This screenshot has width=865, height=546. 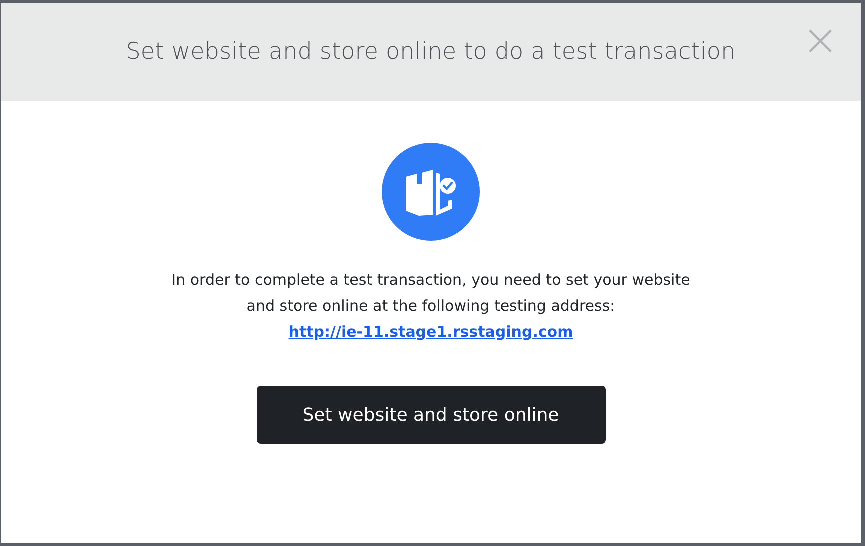 I want to click on testing-address-link: http://ie-11.stage1.rsstaging.com, so click(x=431, y=332).